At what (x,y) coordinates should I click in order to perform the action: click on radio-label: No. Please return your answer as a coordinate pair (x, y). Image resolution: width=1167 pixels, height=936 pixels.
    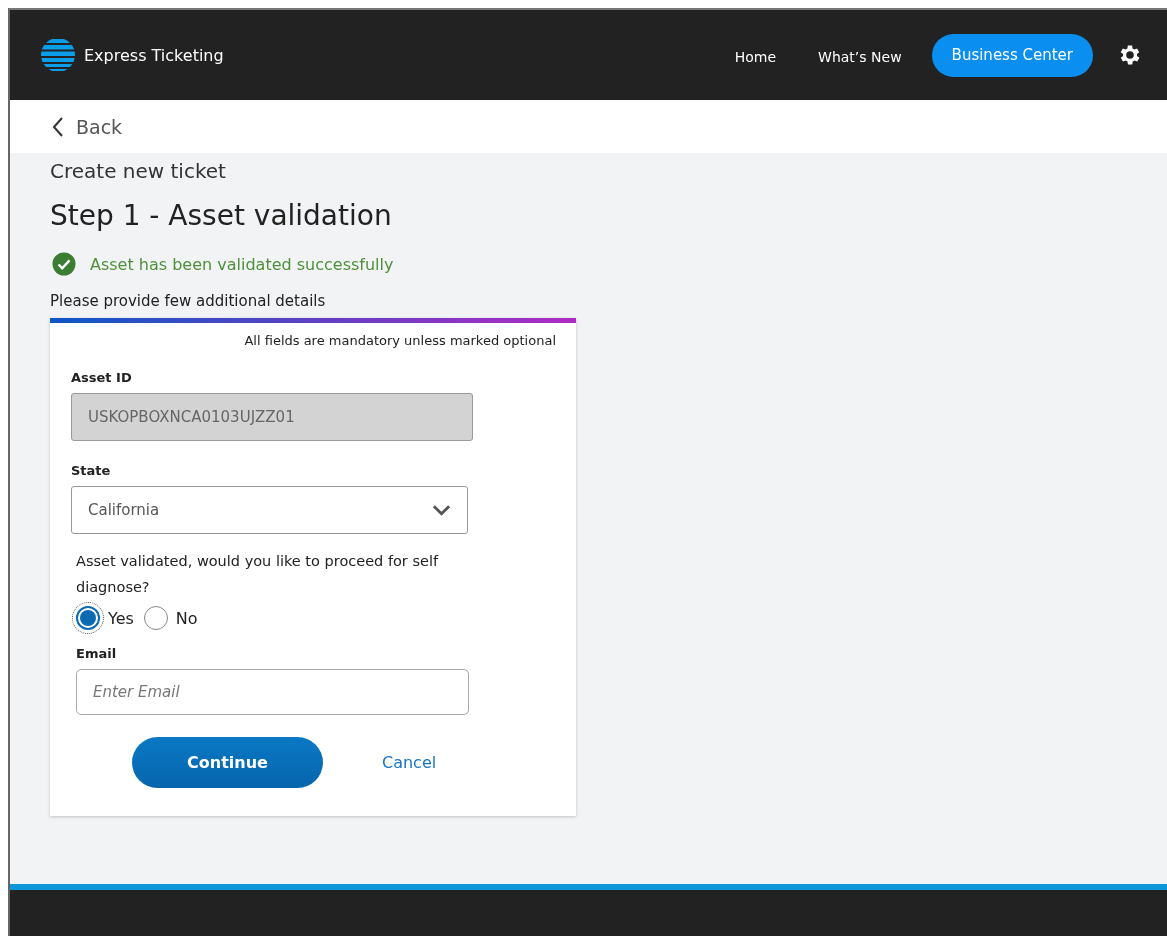
    Looking at the image, I should click on (186, 618).